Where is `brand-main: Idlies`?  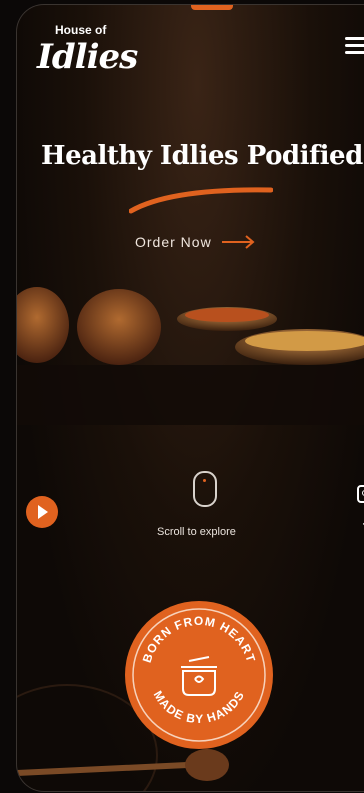
brand-main: Idlies is located at coordinates (87, 57).